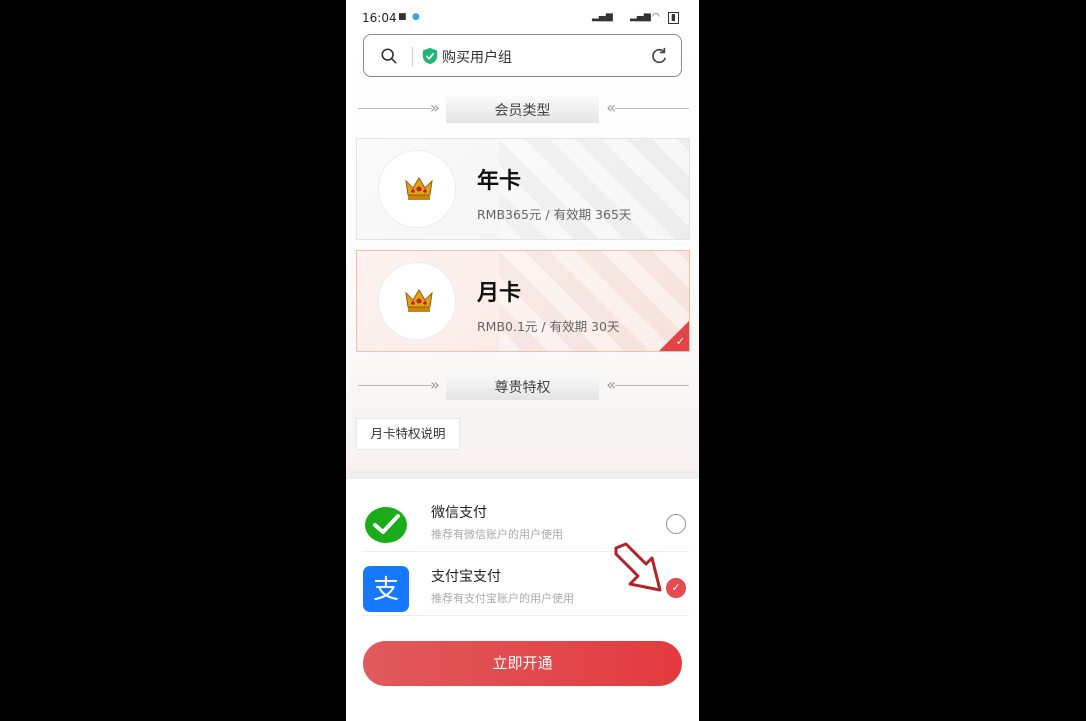  What do you see at coordinates (676, 588) in the screenshot?
I see `radio-button-checked: ✓` at bounding box center [676, 588].